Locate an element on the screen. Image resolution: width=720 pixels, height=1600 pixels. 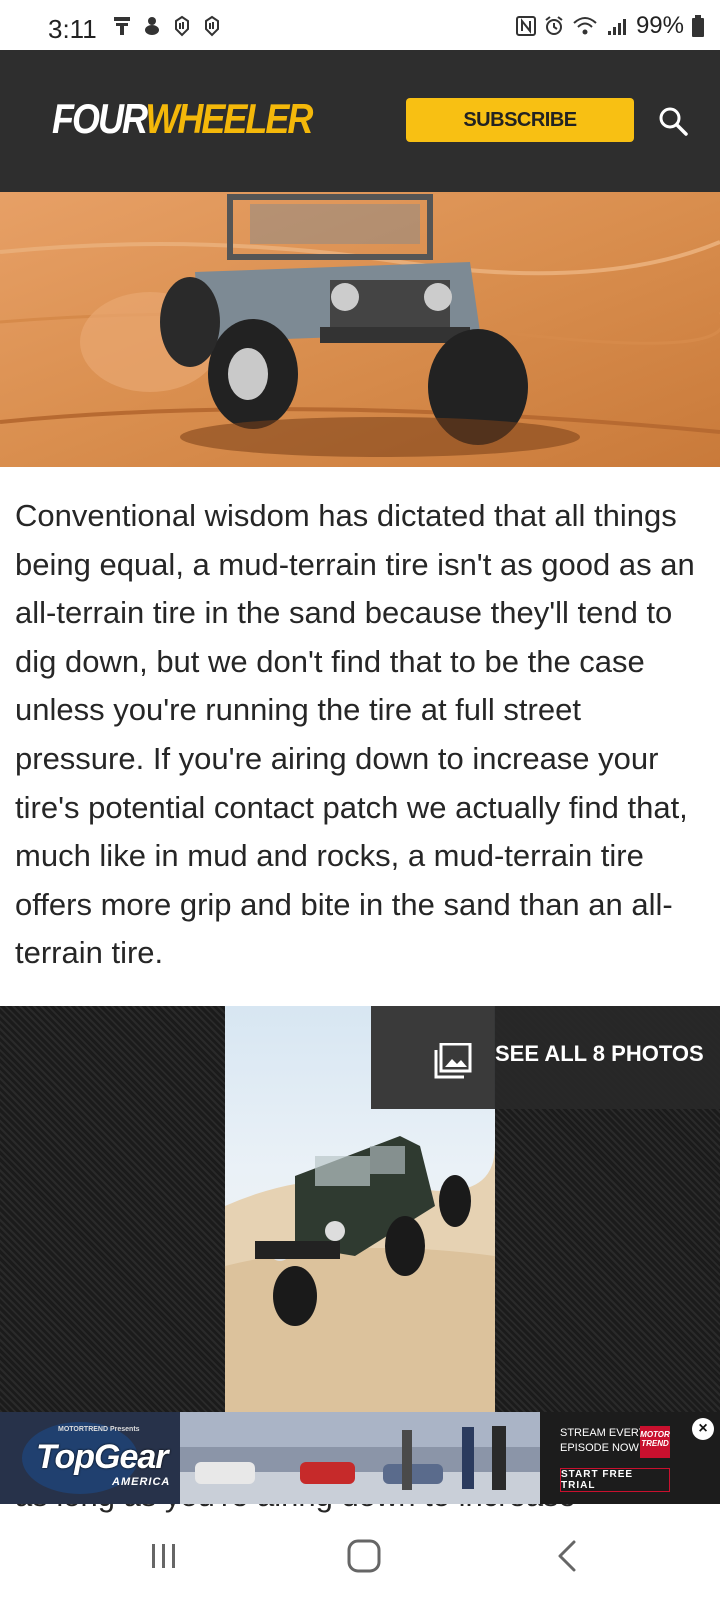
ad-close-icon: × is located at coordinates (703, 1429).